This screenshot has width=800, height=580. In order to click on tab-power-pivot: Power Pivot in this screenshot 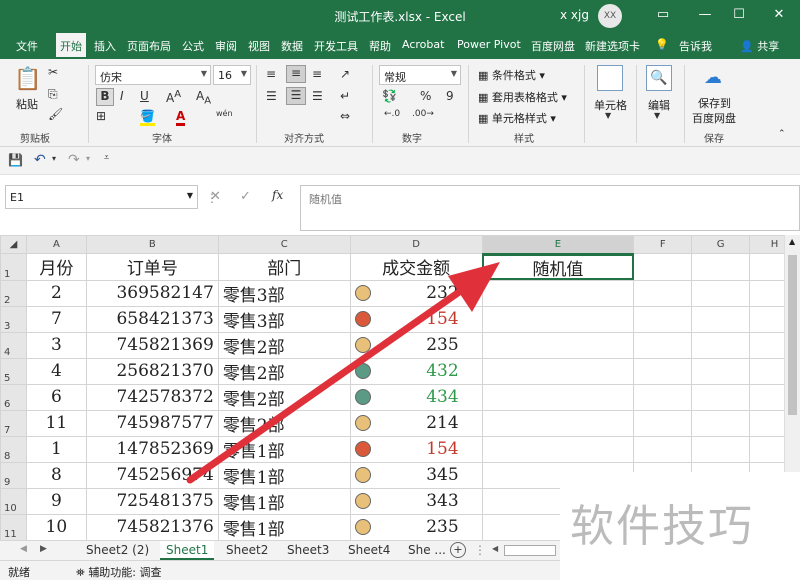, I will do `click(489, 44)`.